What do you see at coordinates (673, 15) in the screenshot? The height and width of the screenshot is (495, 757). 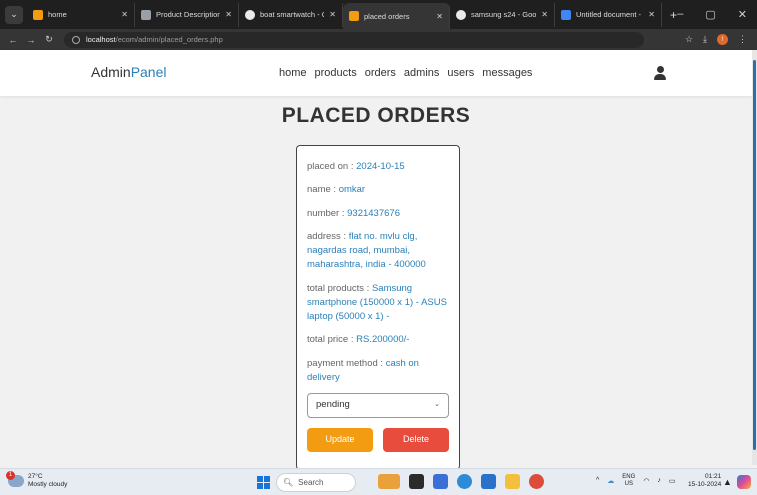 I see `new-tab-button: +` at bounding box center [673, 15].